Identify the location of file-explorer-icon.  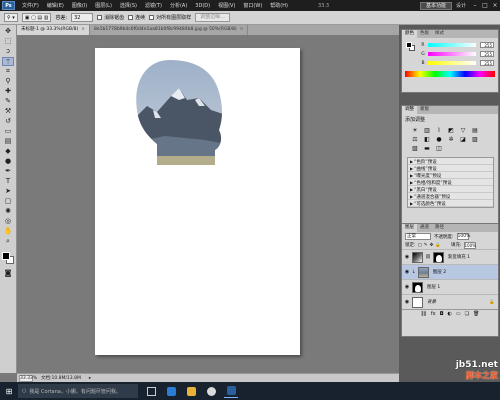
(191, 391).